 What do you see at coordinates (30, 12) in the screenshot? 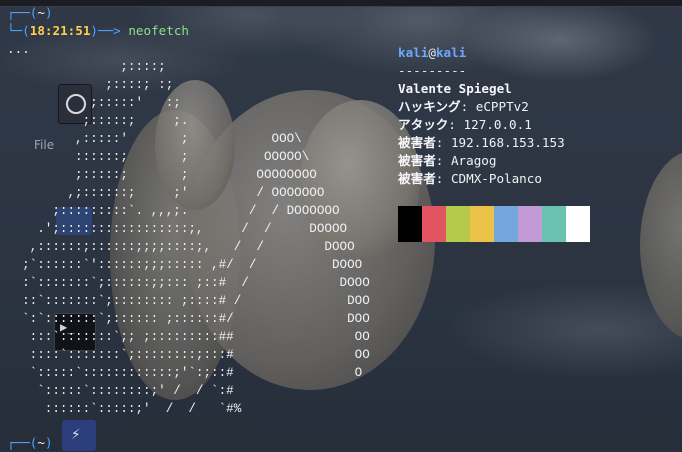
I see `prompt-line-1-top: ┌──(~)` at bounding box center [30, 12].